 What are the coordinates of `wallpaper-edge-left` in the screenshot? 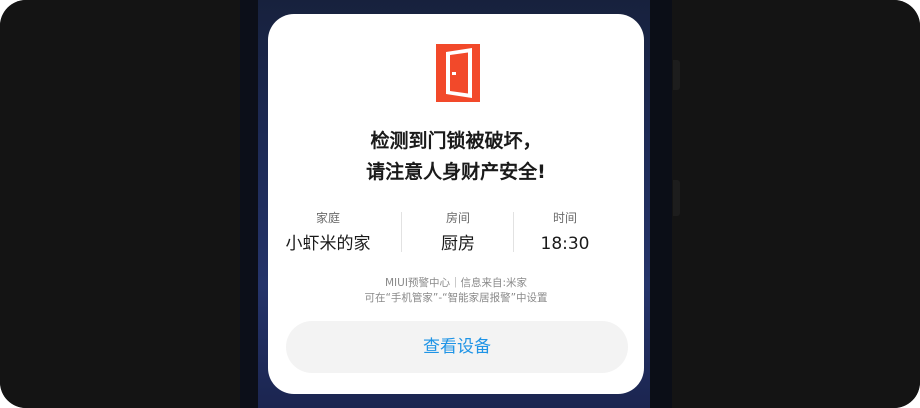 It's located at (249, 204).